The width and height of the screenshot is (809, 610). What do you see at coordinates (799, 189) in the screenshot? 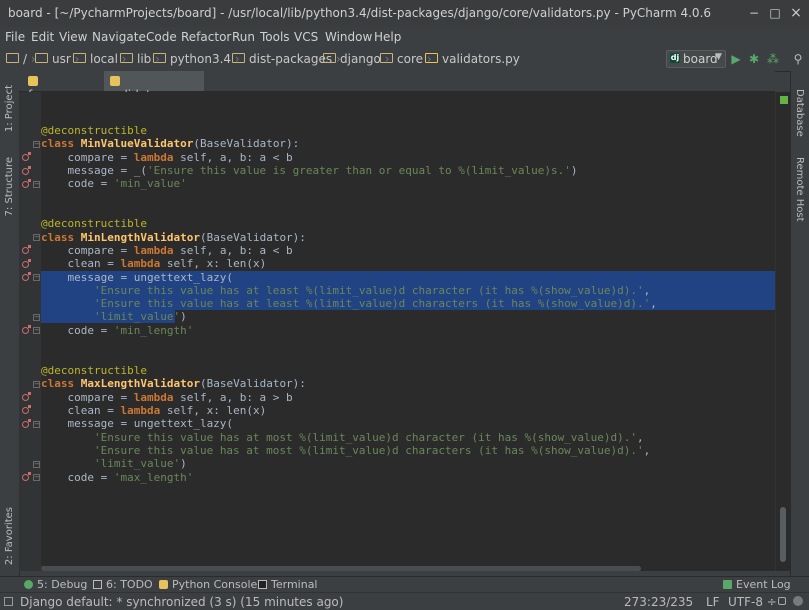
I see `remote-host-tool-button: Remote Host` at bounding box center [799, 189].